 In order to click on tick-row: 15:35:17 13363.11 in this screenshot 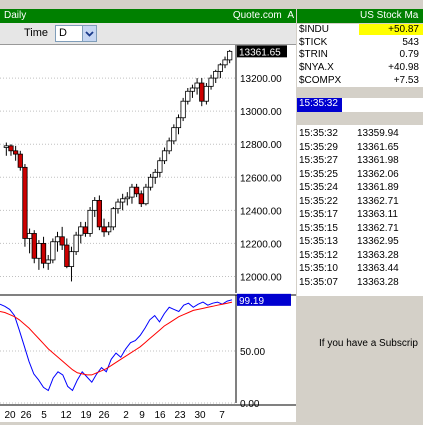, I will do `click(360, 216)`.